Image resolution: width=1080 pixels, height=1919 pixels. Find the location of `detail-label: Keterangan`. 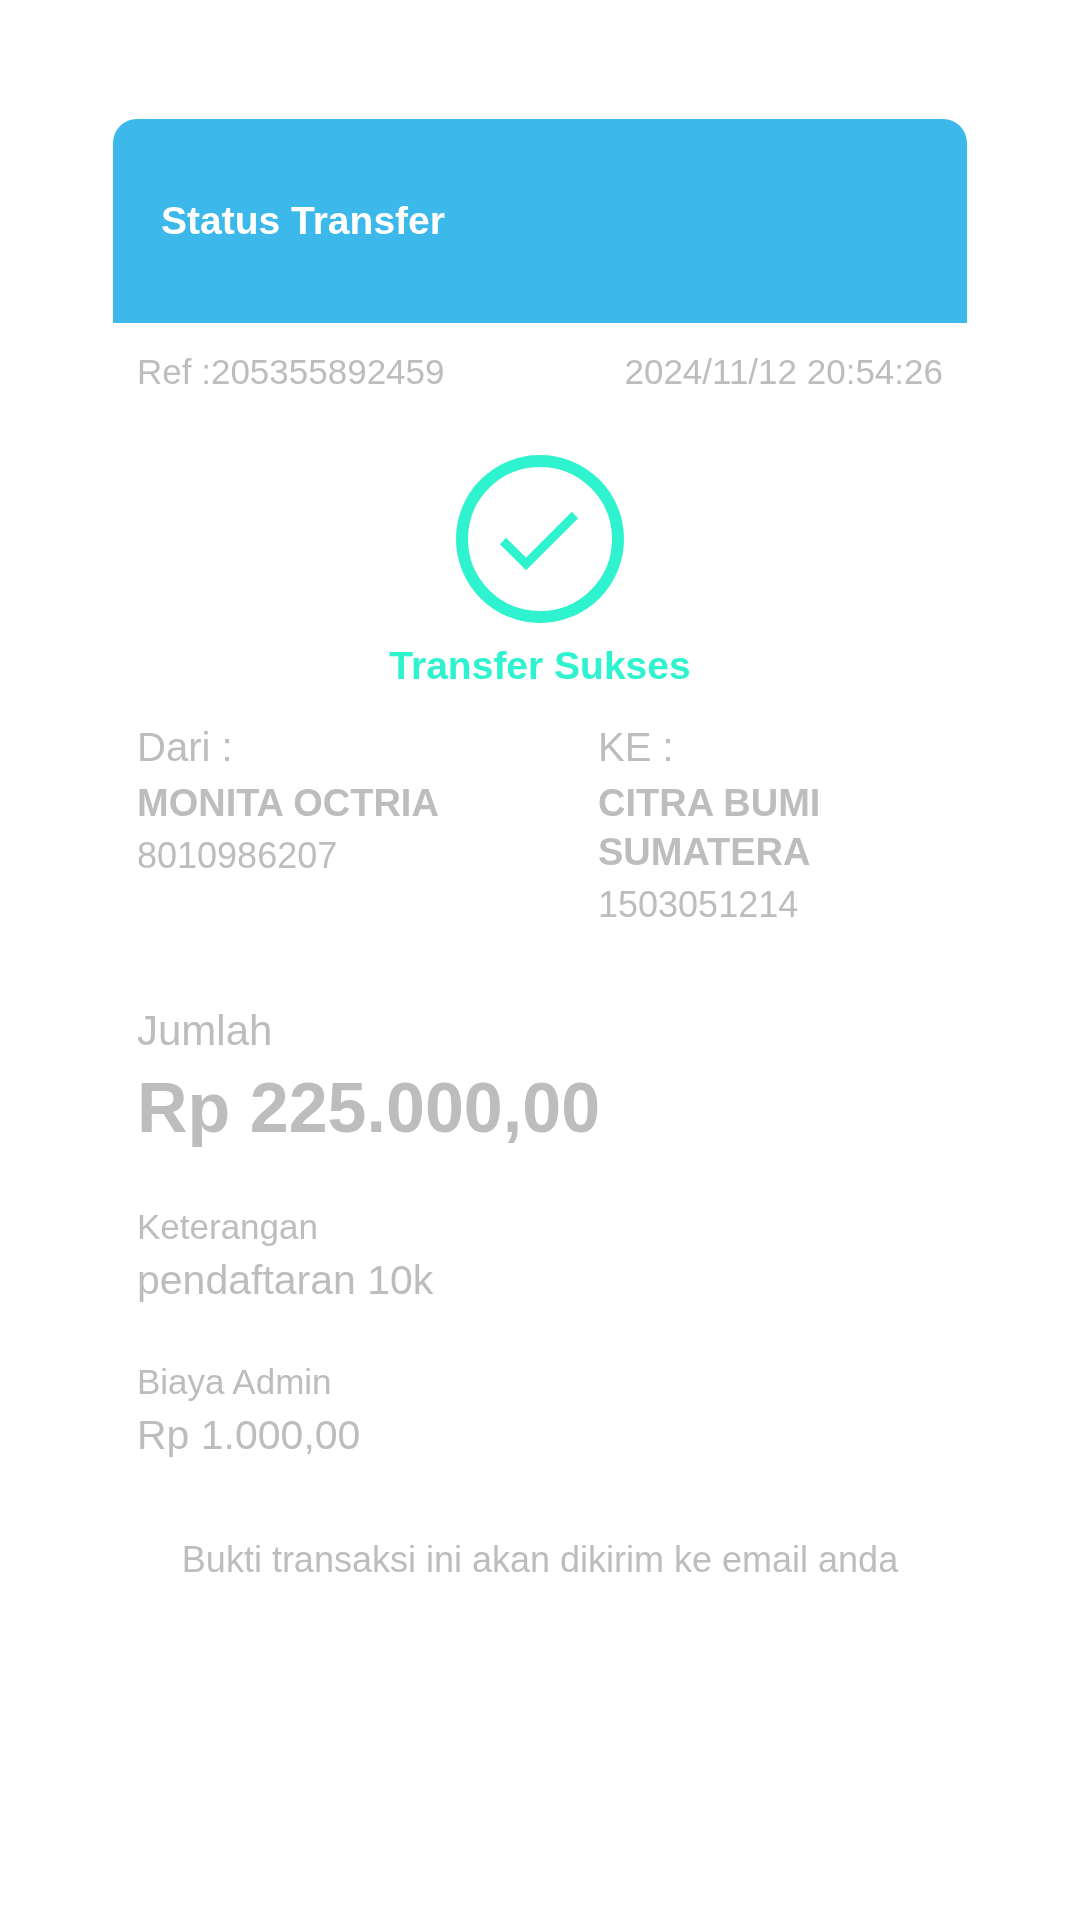

detail-label: Keterangan is located at coordinates (228, 1227).